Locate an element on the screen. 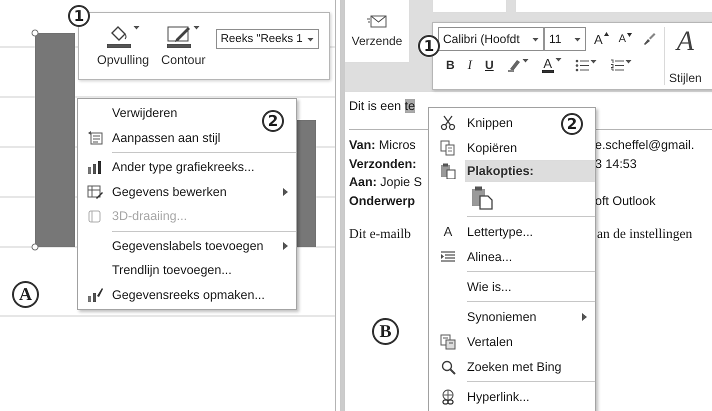  envelope-icon is located at coordinates (377, 21).